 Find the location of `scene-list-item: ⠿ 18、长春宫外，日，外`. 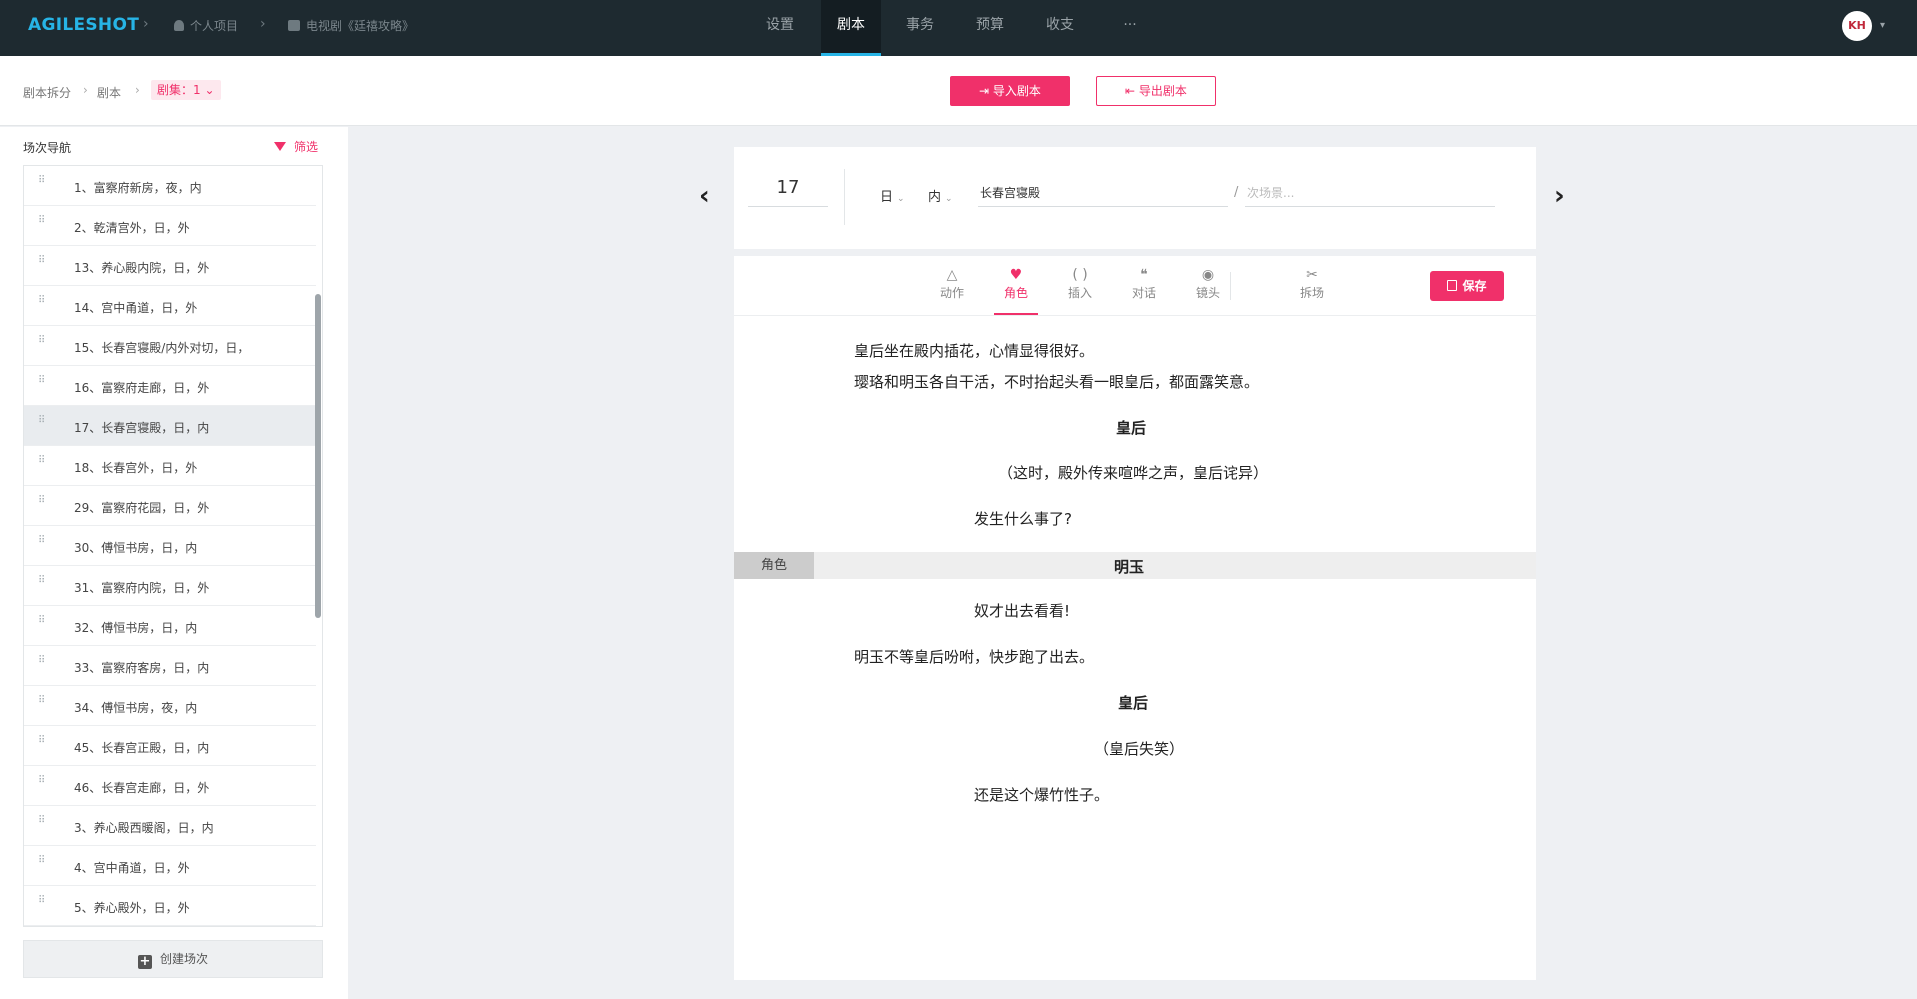

scene-list-item: ⠿ 18、长春宫外，日，外 is located at coordinates (170, 466).